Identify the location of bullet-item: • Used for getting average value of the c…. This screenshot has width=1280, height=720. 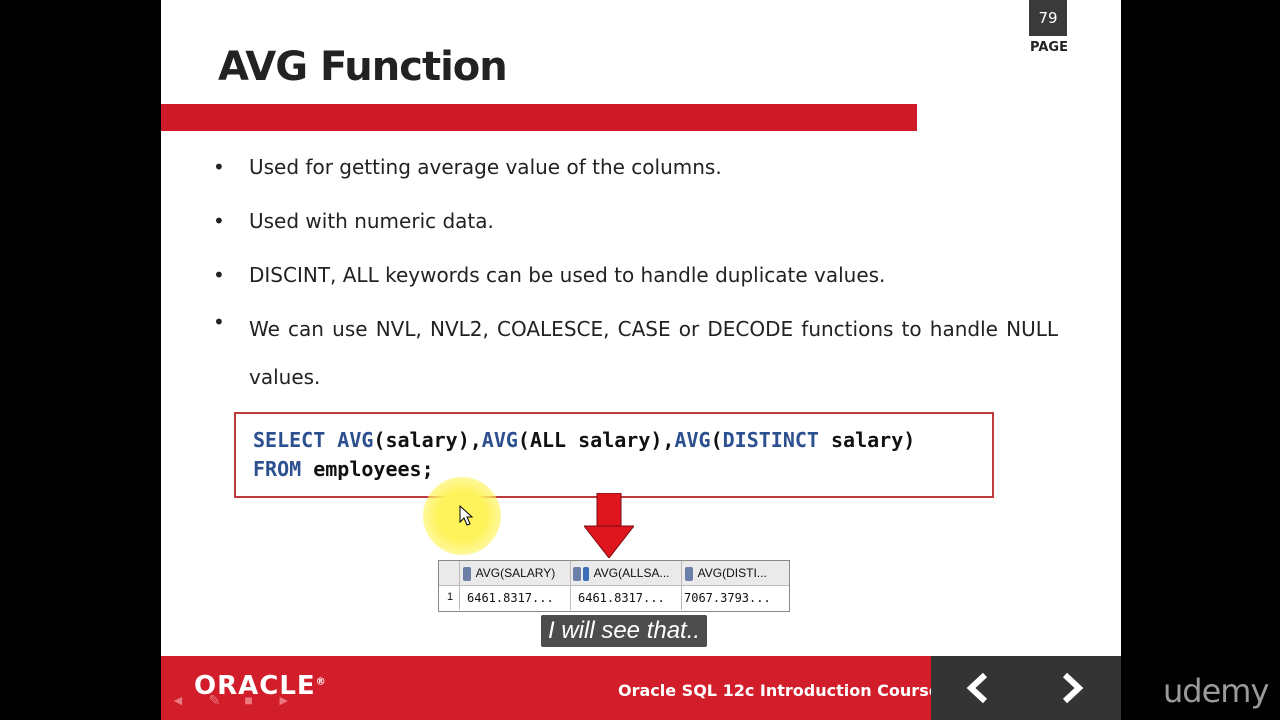
(635, 167).